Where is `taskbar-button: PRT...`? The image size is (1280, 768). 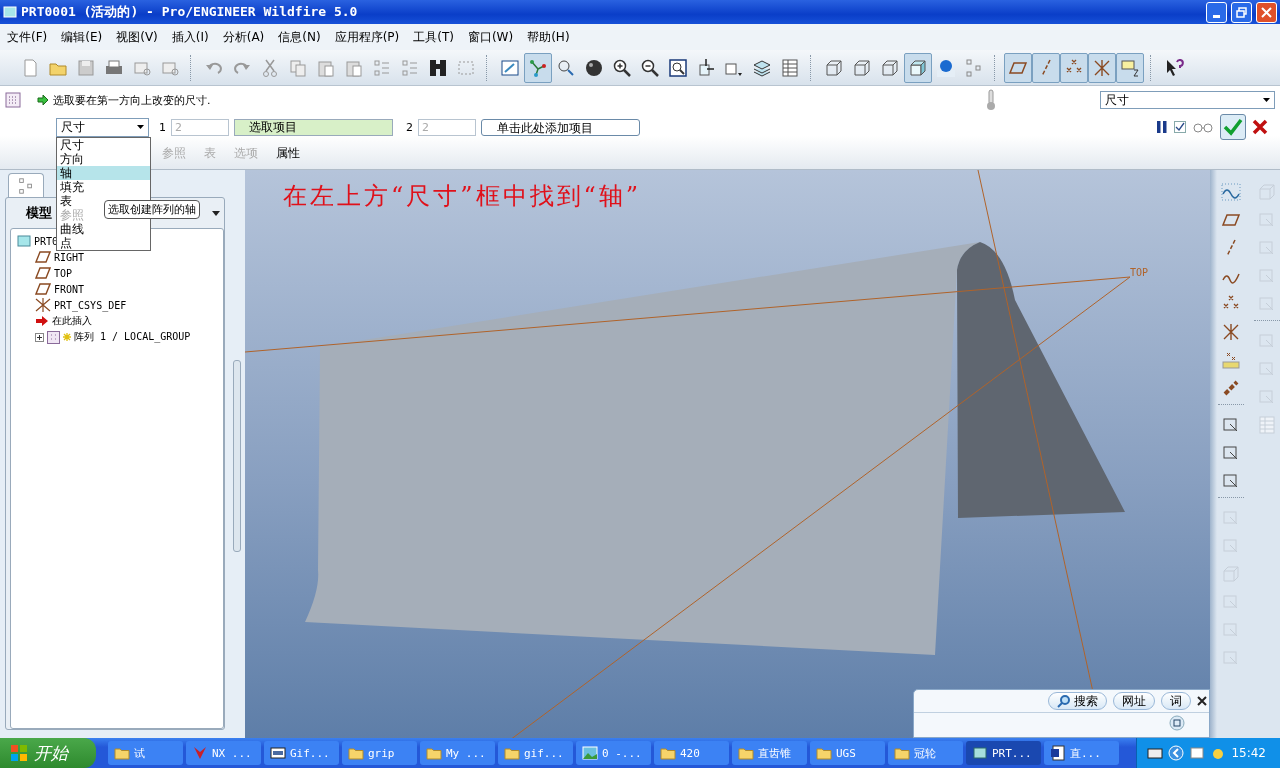 taskbar-button: PRT... is located at coordinates (1003, 753).